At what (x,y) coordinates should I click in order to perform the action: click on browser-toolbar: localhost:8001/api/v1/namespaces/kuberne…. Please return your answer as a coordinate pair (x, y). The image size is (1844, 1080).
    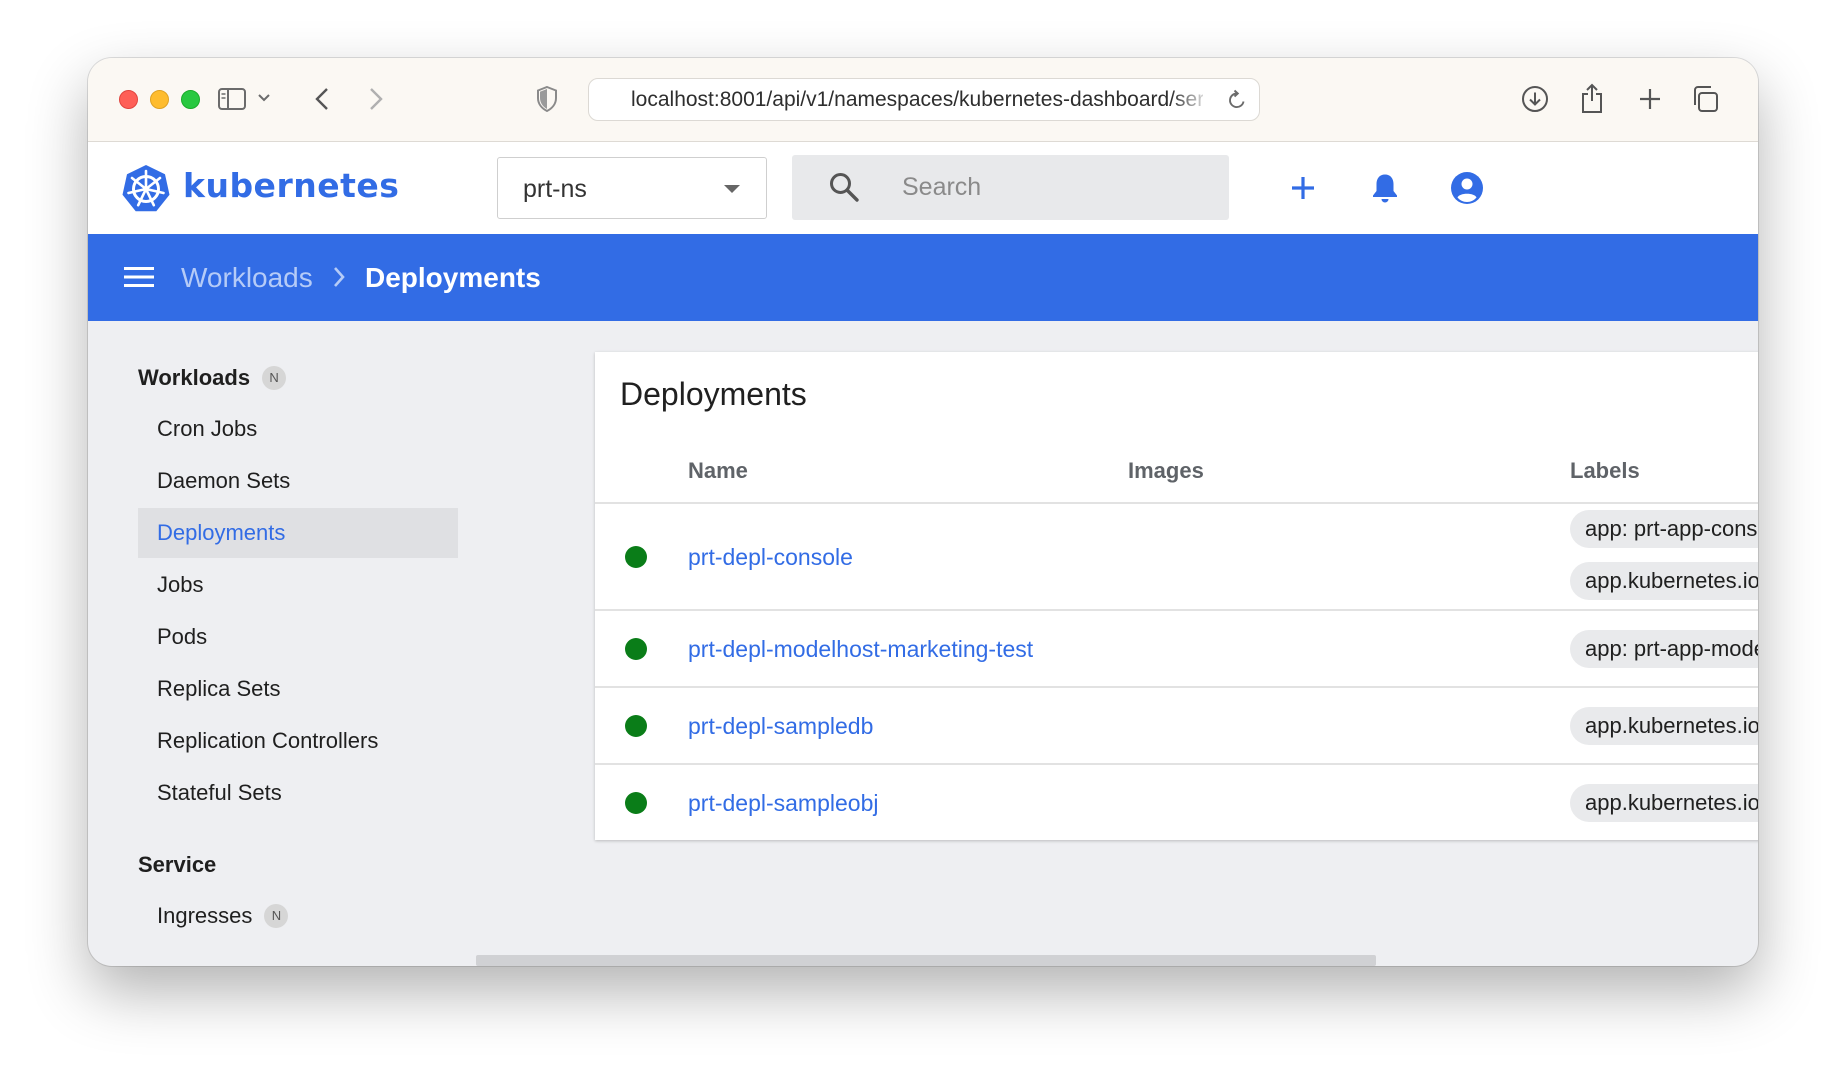
    Looking at the image, I should click on (923, 100).